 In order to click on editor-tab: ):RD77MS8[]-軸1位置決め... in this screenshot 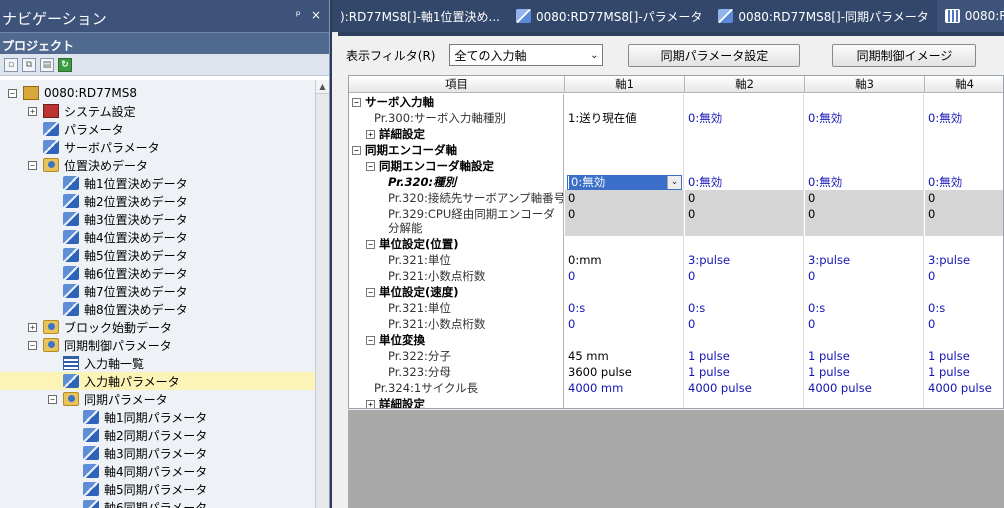, I will do `click(420, 16)`.